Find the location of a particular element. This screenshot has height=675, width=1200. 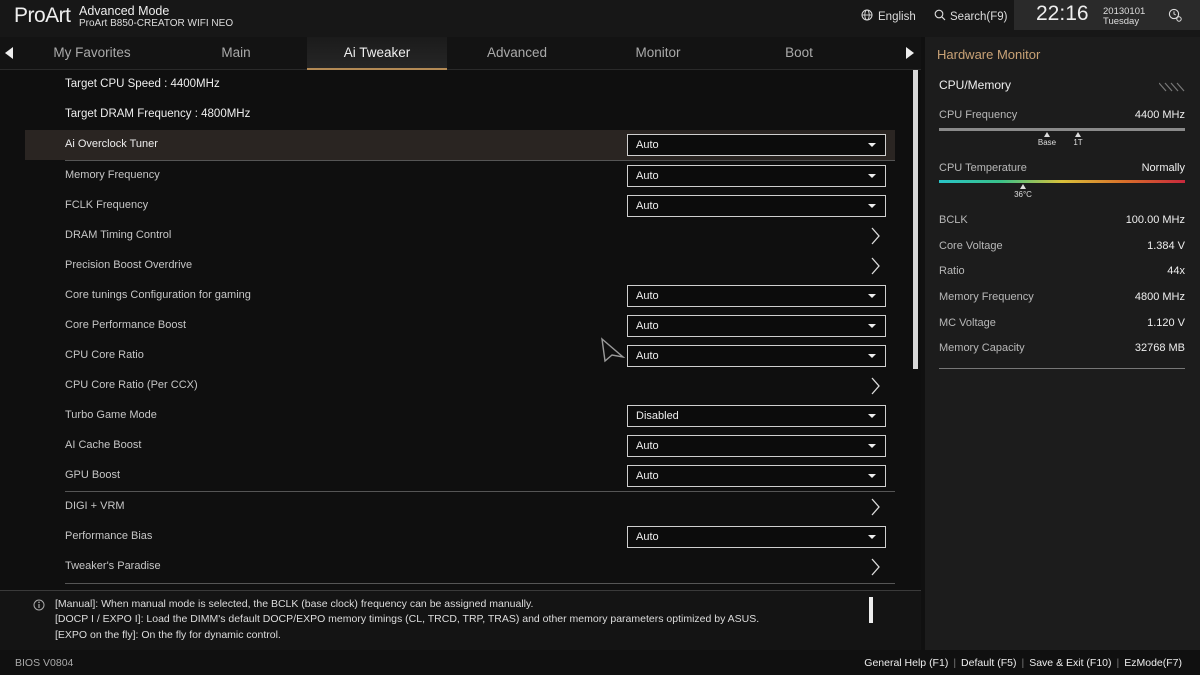

setting-row-cpu-core-ratio: CPU Core Ratio Auto is located at coordinates (460, 356).